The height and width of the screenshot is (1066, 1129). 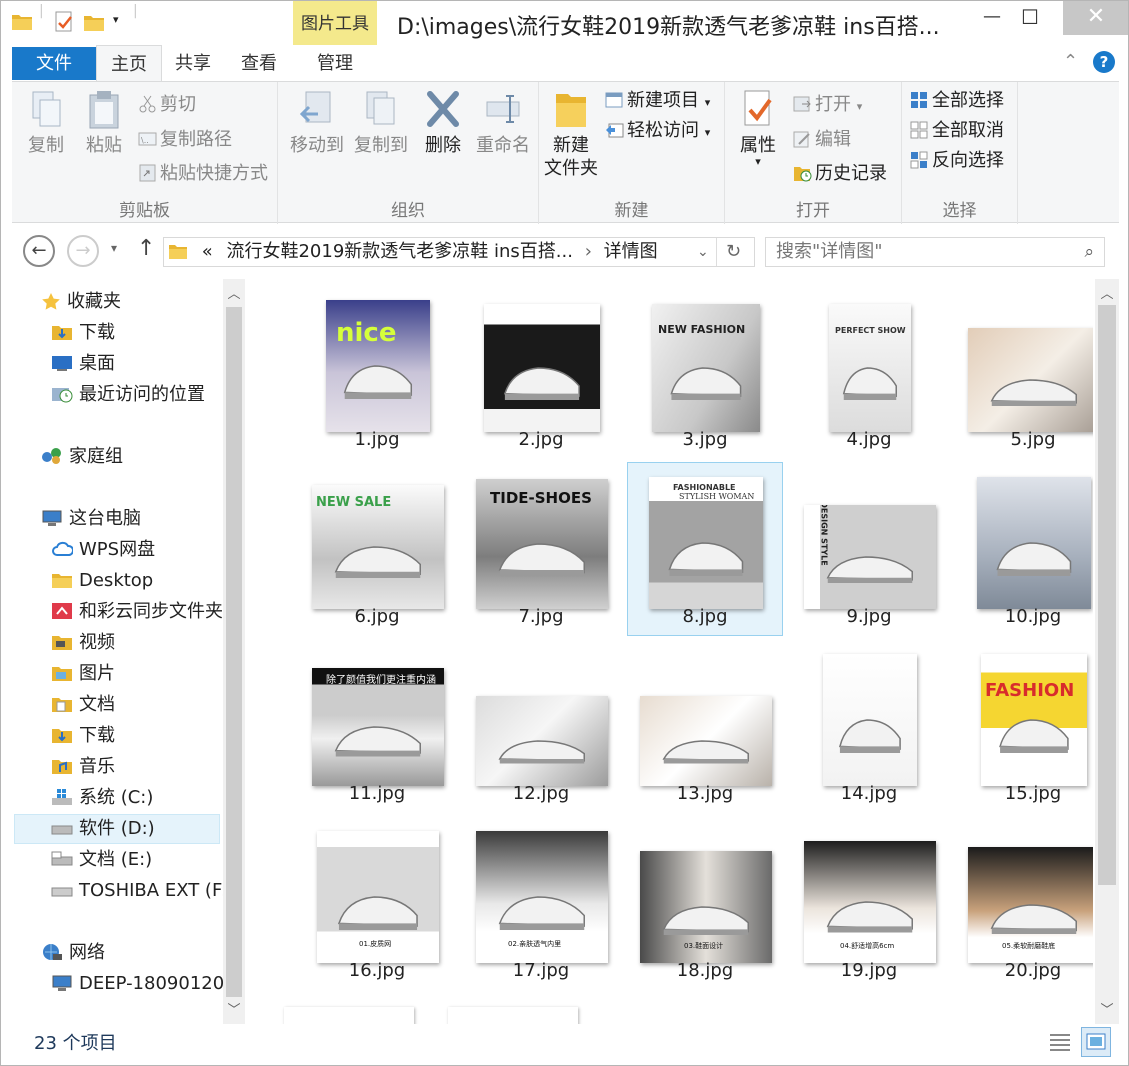 I want to click on file-item: NEW SALE 6.jpg, so click(x=377, y=549).